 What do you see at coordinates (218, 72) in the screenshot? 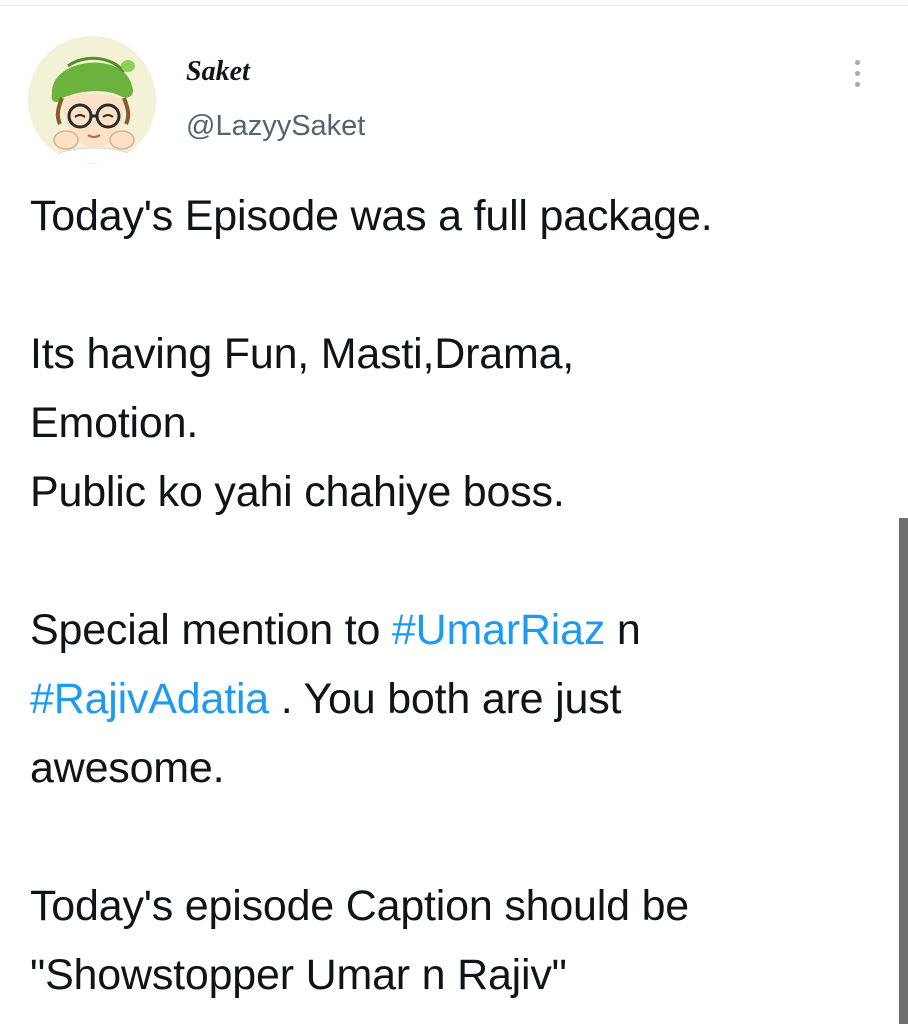
I see `author-display-name: Saket` at bounding box center [218, 72].